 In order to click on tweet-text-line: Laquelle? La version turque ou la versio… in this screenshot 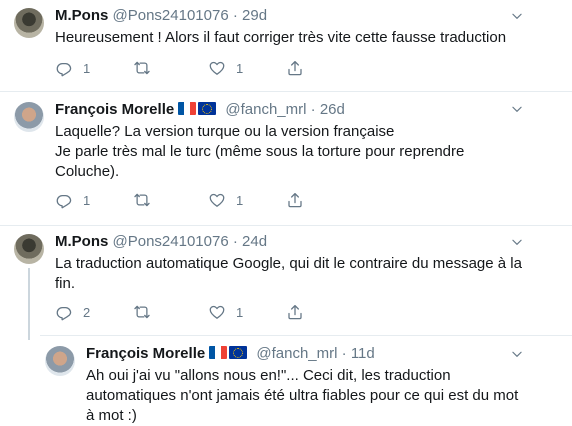, I will do `click(225, 131)`.